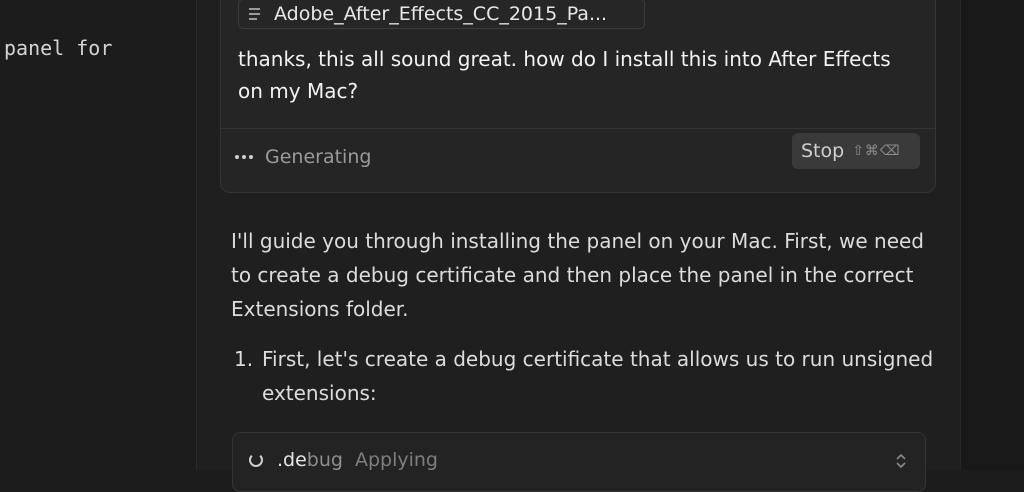 Image resolution: width=1024 pixels, height=492 pixels. What do you see at coordinates (578, 128) in the screenshot?
I see `divider` at bounding box center [578, 128].